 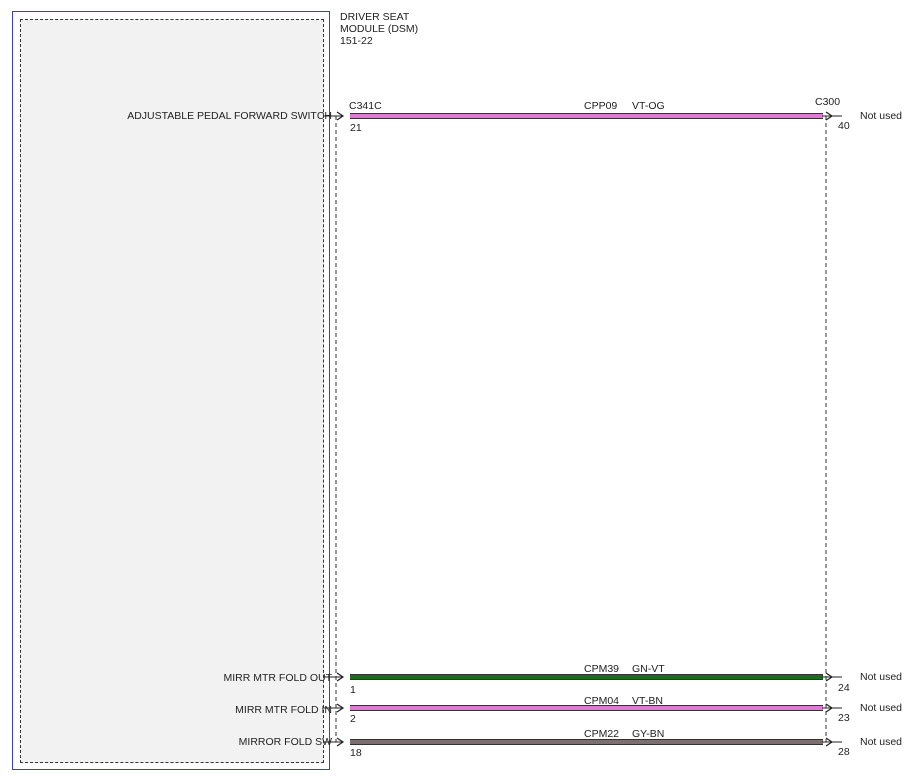 I want to click on wire-color-label: VT-OG, so click(x=648, y=106).